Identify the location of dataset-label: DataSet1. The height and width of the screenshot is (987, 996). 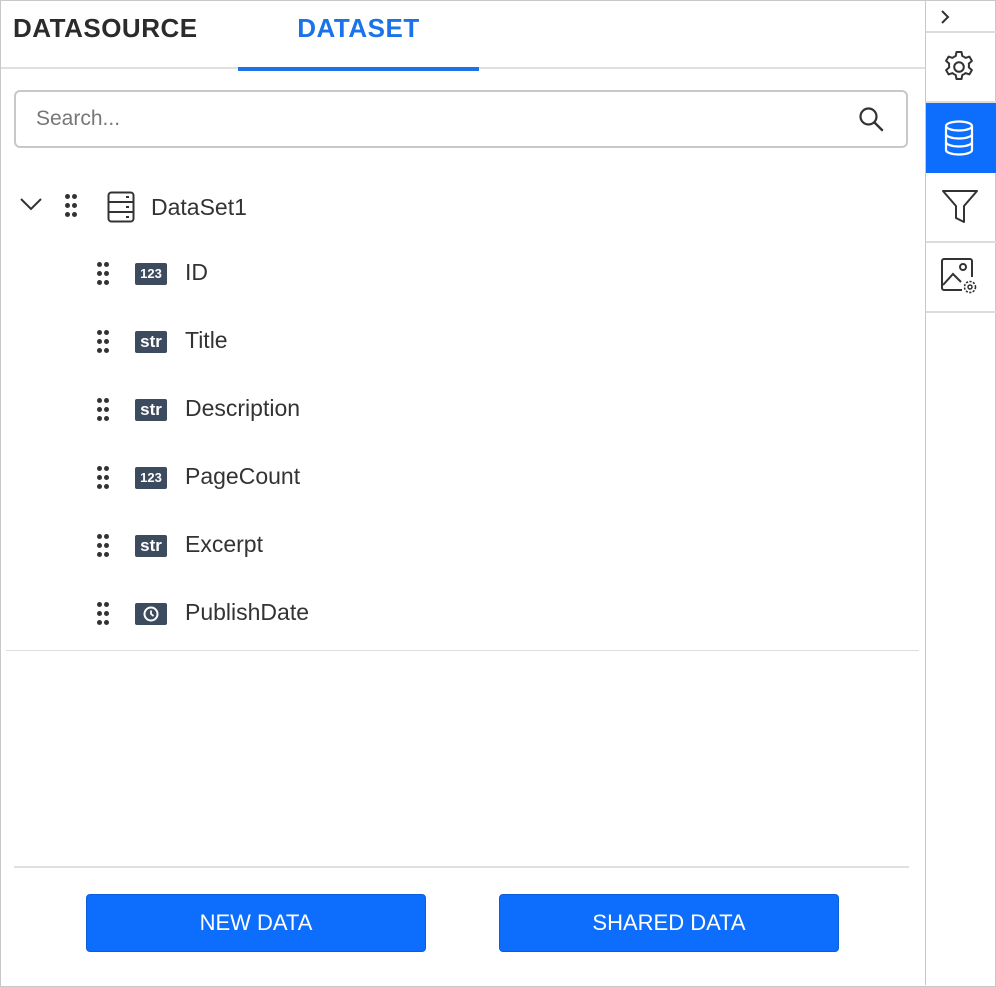
(199, 207).